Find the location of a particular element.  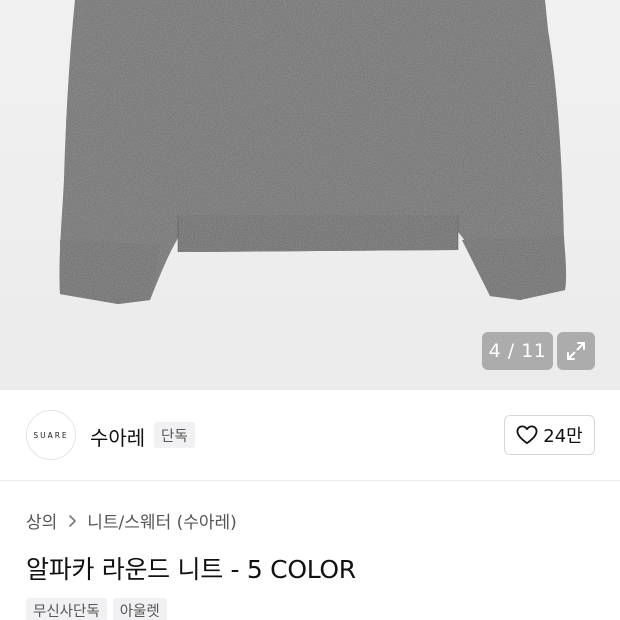

product-title: 알파카 라운드 니트 - 5 COLOR is located at coordinates (191, 569).